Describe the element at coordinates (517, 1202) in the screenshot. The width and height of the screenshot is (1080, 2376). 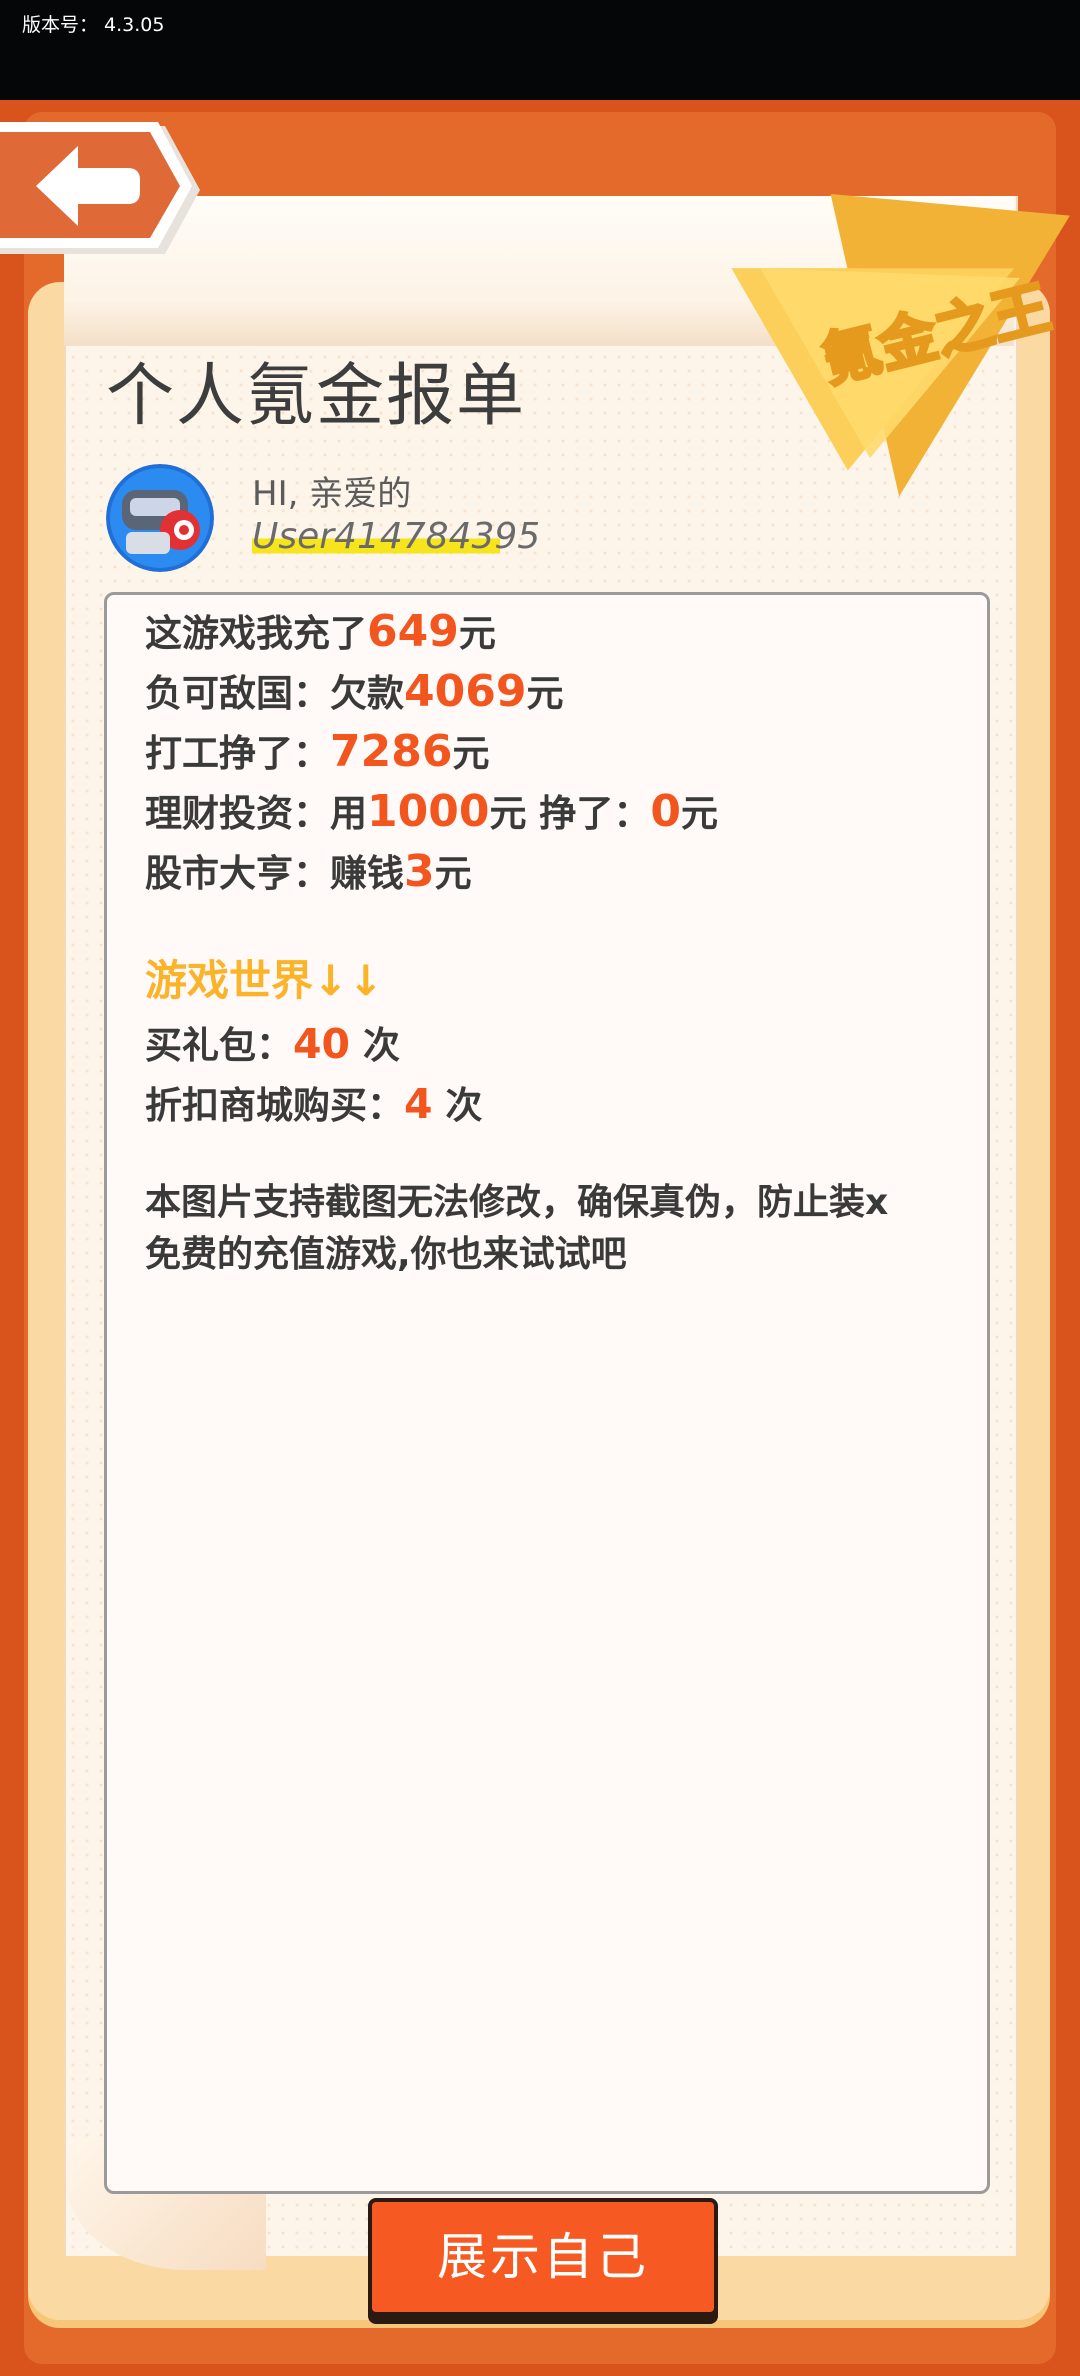
I see `notice-line-1: 本图片支持截图无法修改，确保真伪，防止装x` at that location.